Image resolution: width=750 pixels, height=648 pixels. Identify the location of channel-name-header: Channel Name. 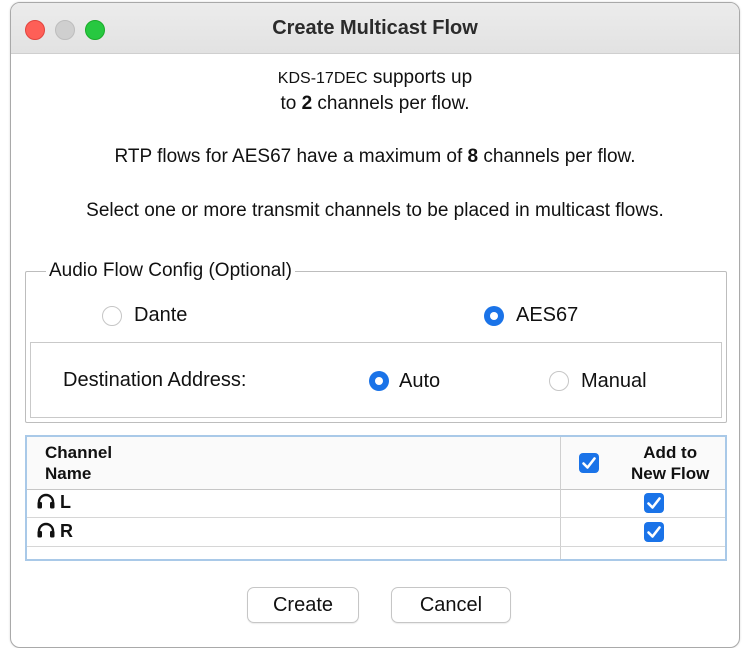
(78, 463).